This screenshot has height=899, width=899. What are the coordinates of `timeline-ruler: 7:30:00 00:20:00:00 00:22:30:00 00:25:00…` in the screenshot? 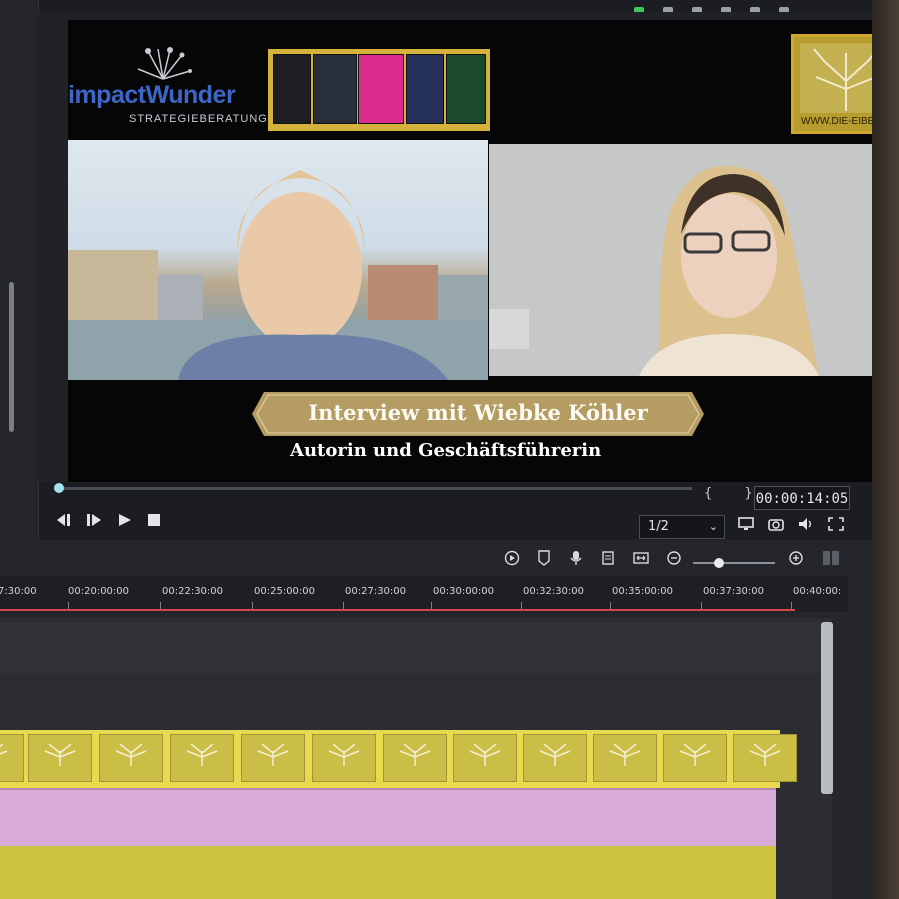 It's located at (424, 594).